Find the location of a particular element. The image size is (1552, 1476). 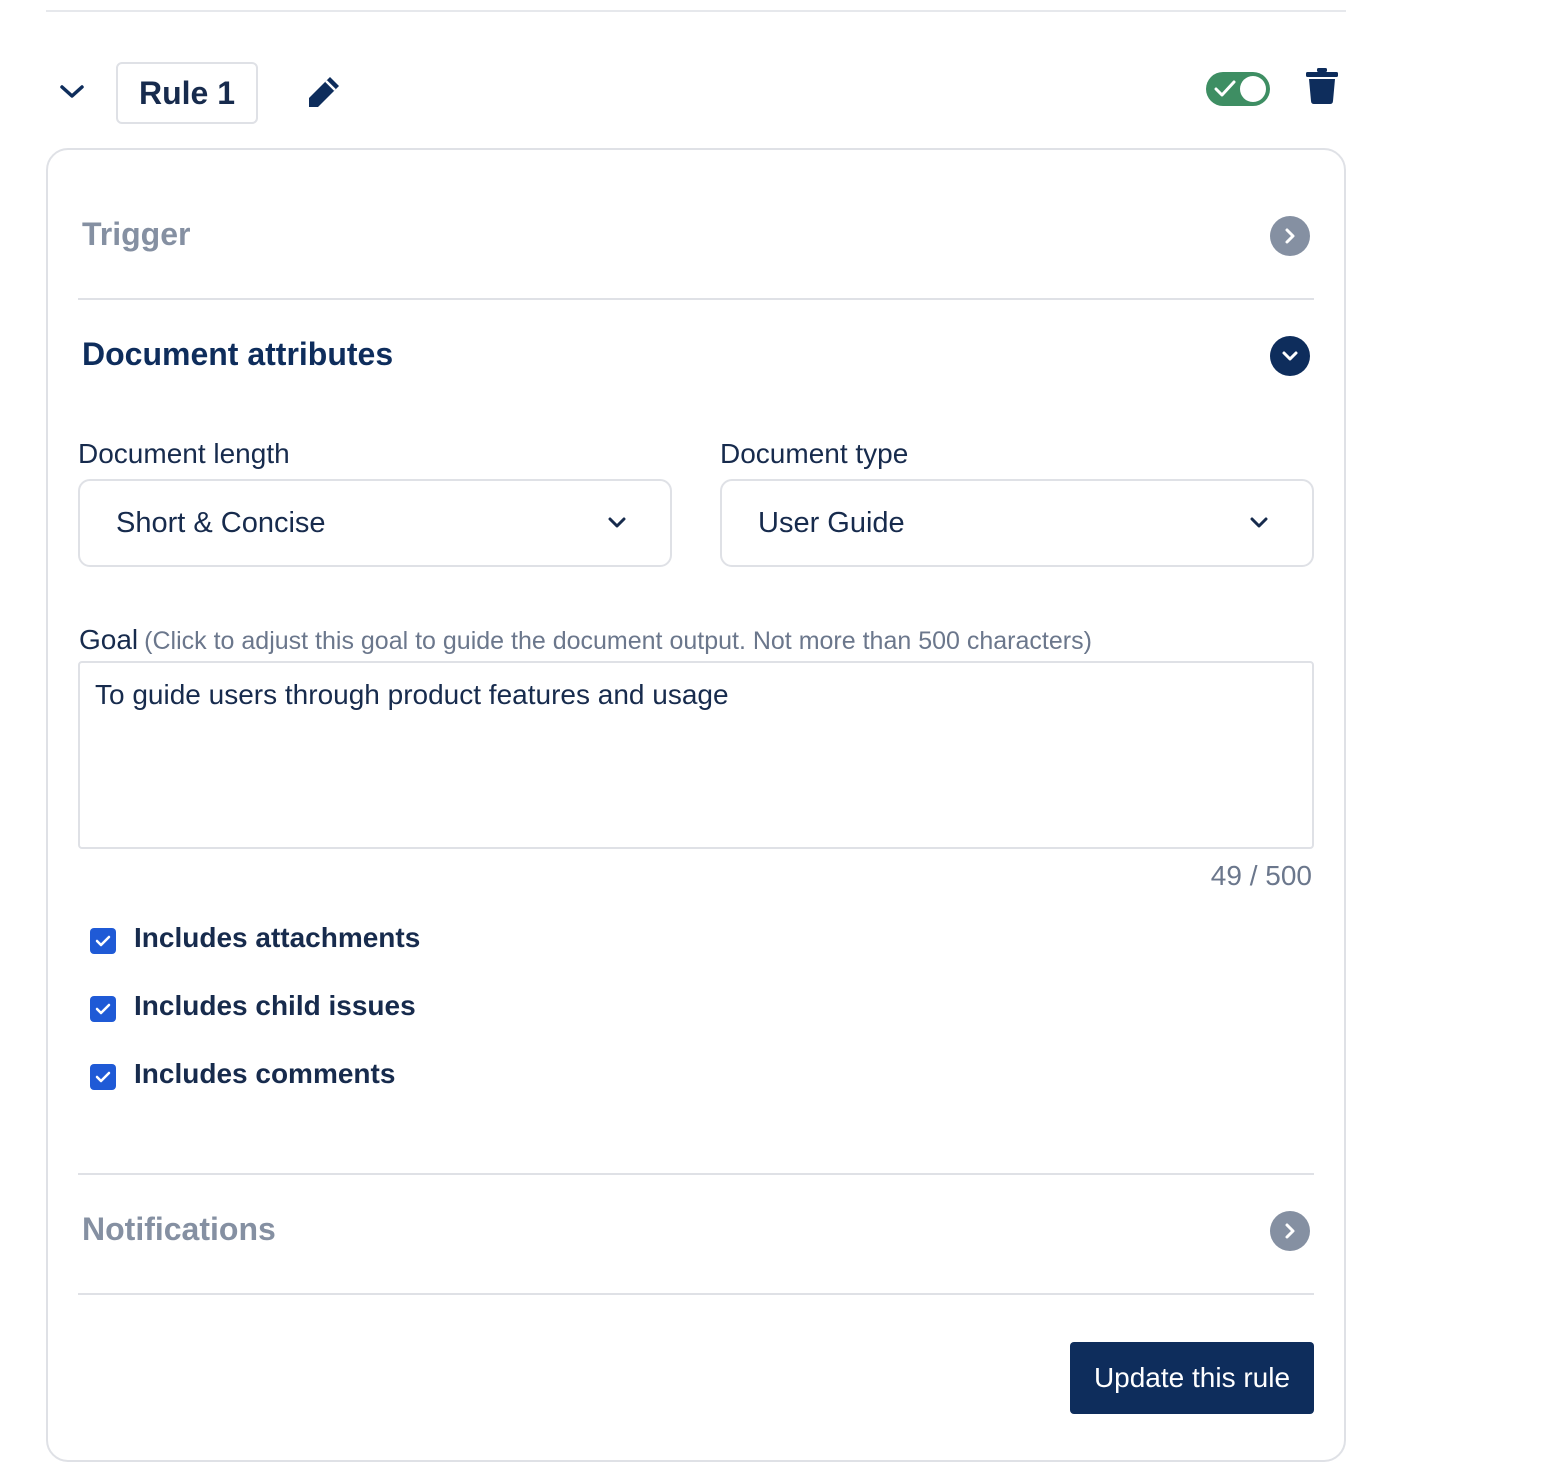

toggle-knob is located at coordinates (1253, 89).